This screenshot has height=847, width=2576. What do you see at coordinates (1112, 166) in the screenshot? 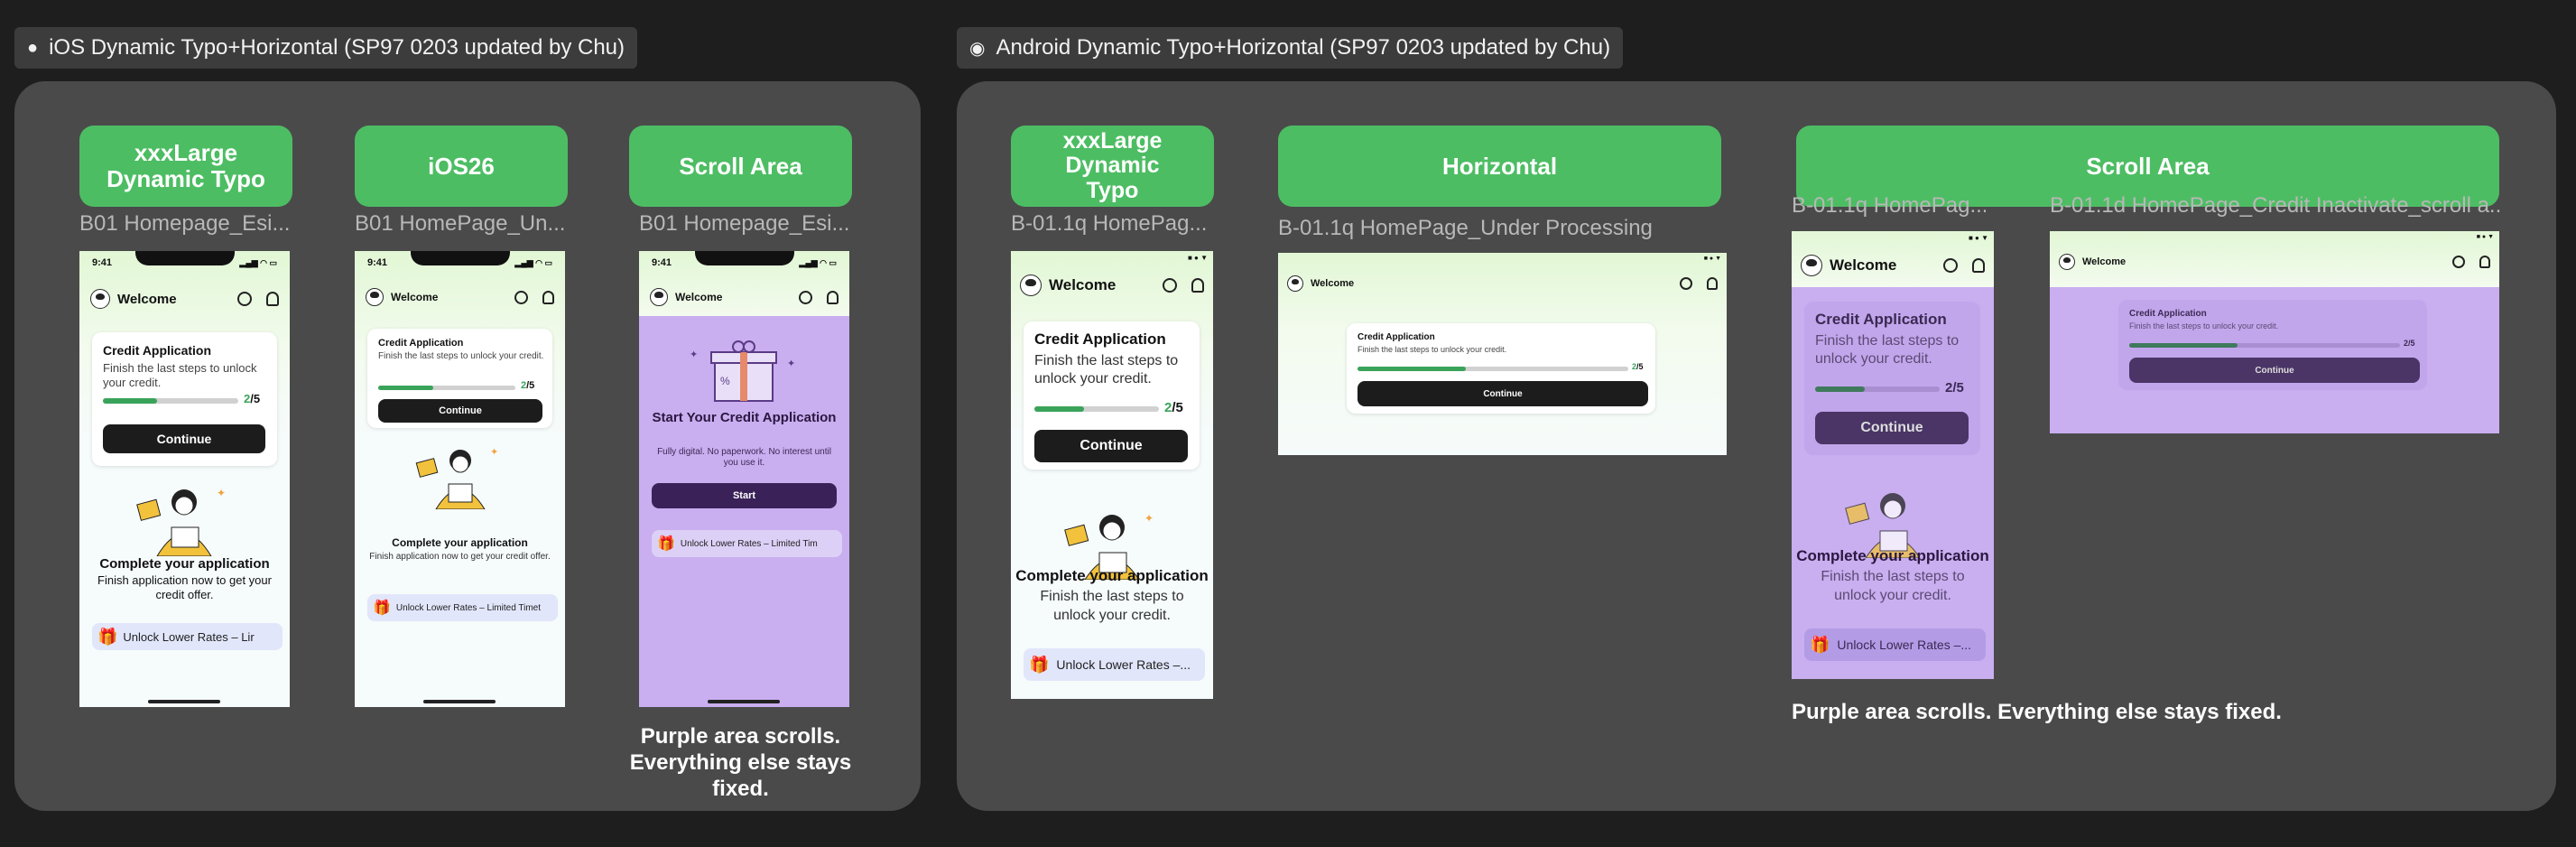
I see `android-col1-pill: xxxLarge Dynamic Typo` at bounding box center [1112, 166].